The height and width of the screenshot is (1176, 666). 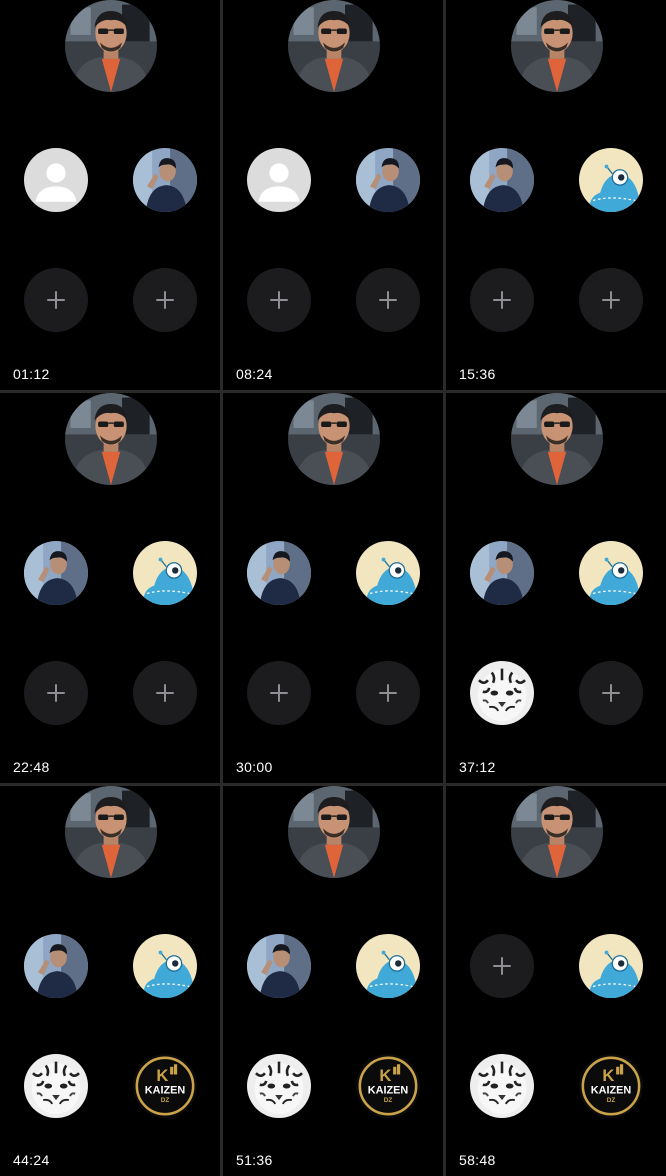 What do you see at coordinates (110, 195) in the screenshot?
I see `timelapse-panel: 01:12` at bounding box center [110, 195].